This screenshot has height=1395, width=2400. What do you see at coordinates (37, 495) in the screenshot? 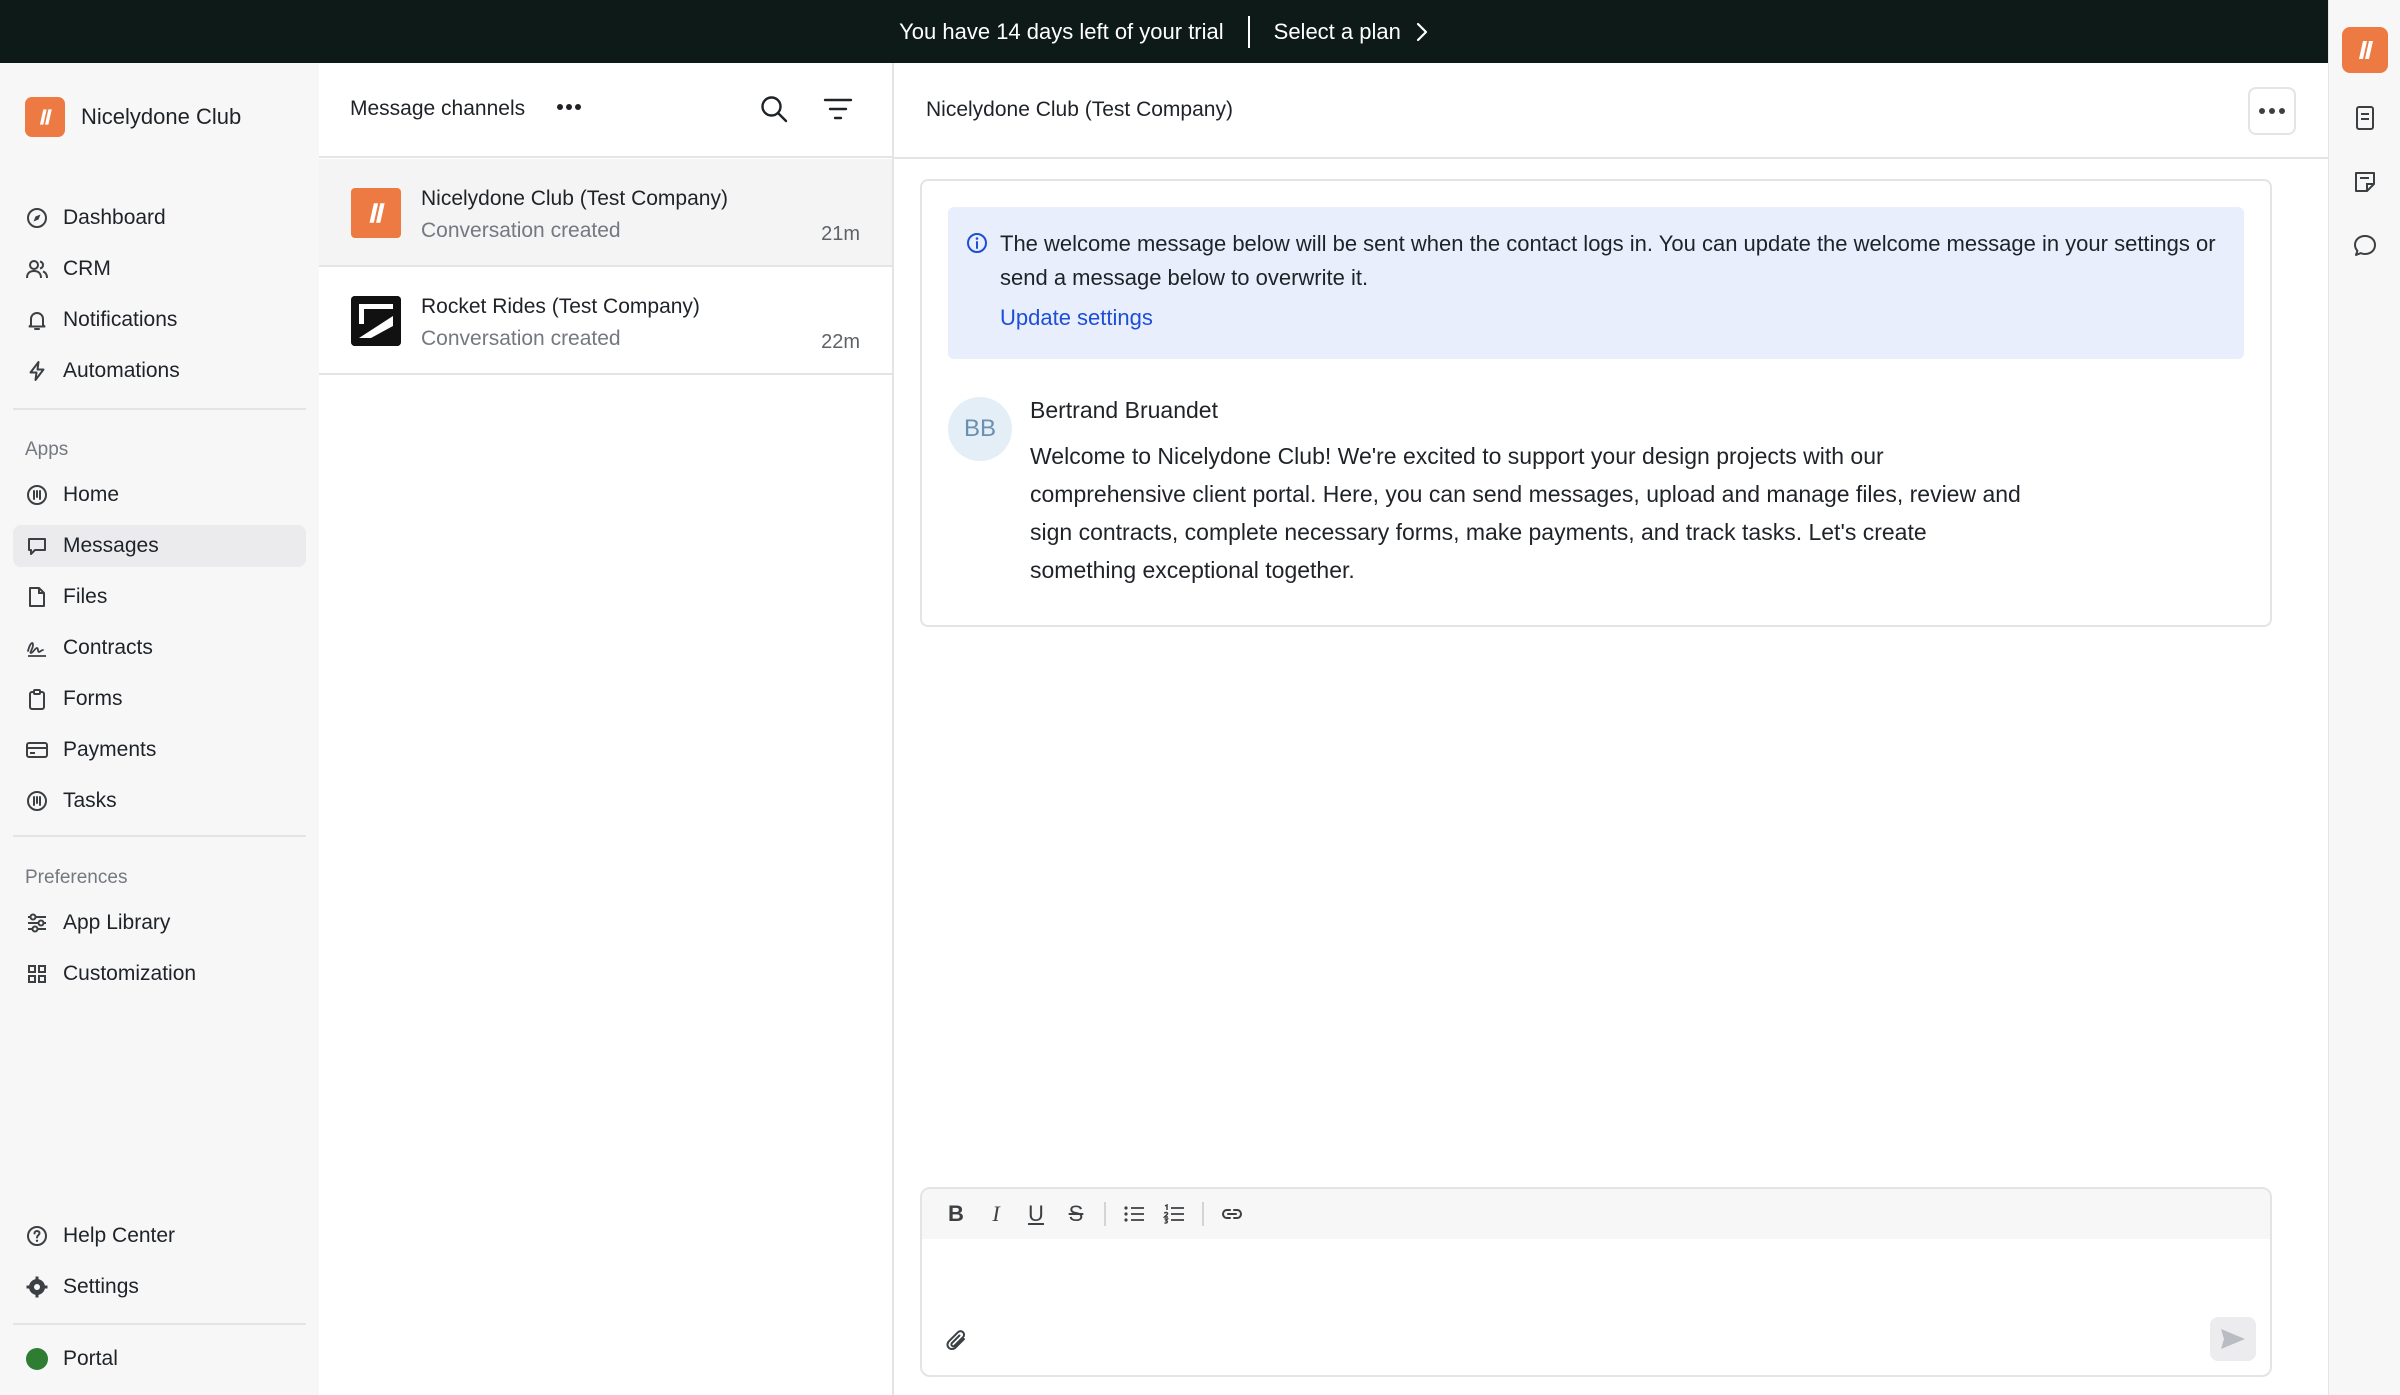
I see `home-app-icon` at bounding box center [37, 495].